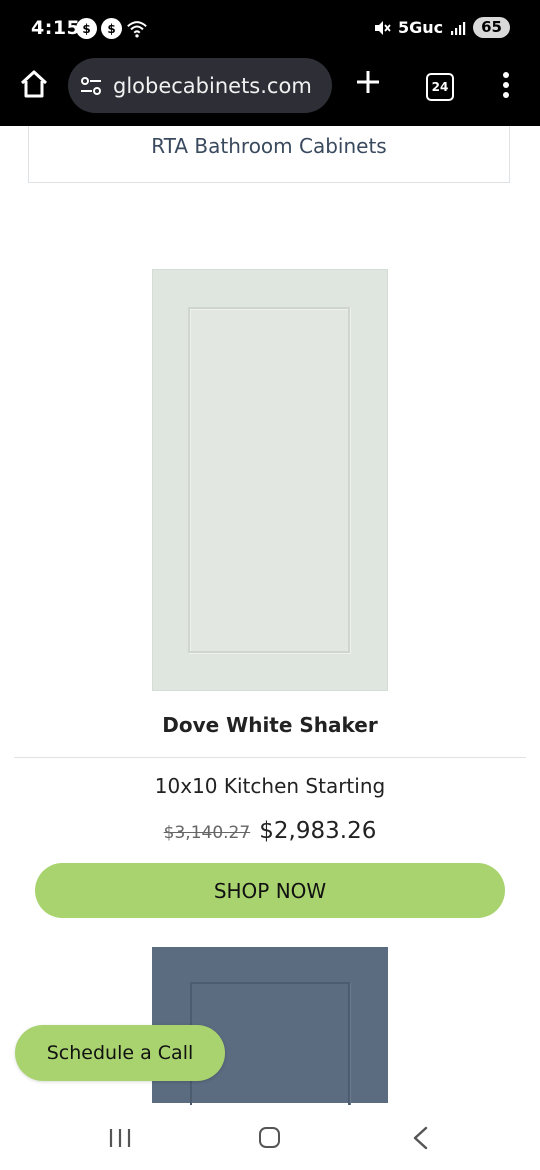 This screenshot has width=540, height=1170. Describe the element at coordinates (270, 890) in the screenshot. I see `shop-now-button: SHOP NOW` at that location.